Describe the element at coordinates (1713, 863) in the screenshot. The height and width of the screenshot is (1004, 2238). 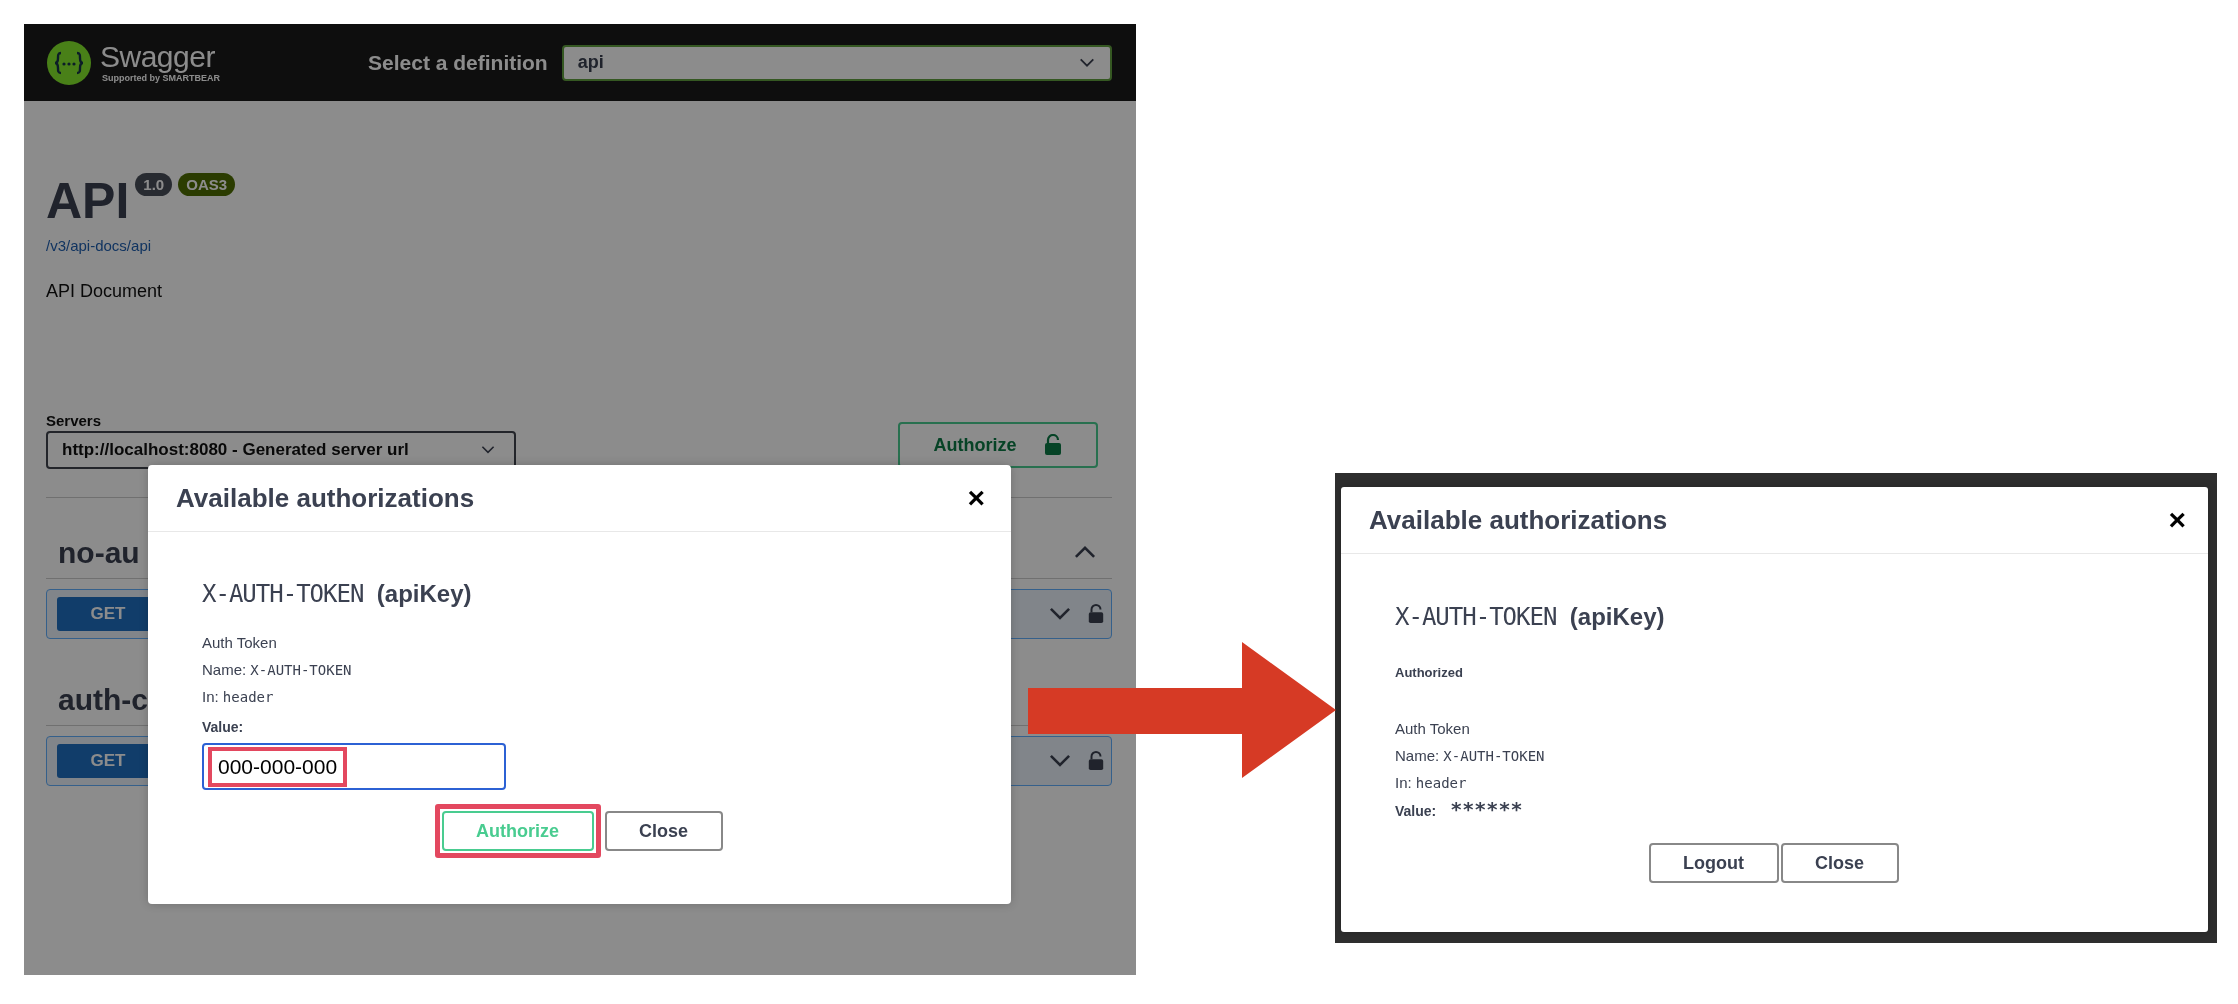
I see `logout-button: Logout` at that location.